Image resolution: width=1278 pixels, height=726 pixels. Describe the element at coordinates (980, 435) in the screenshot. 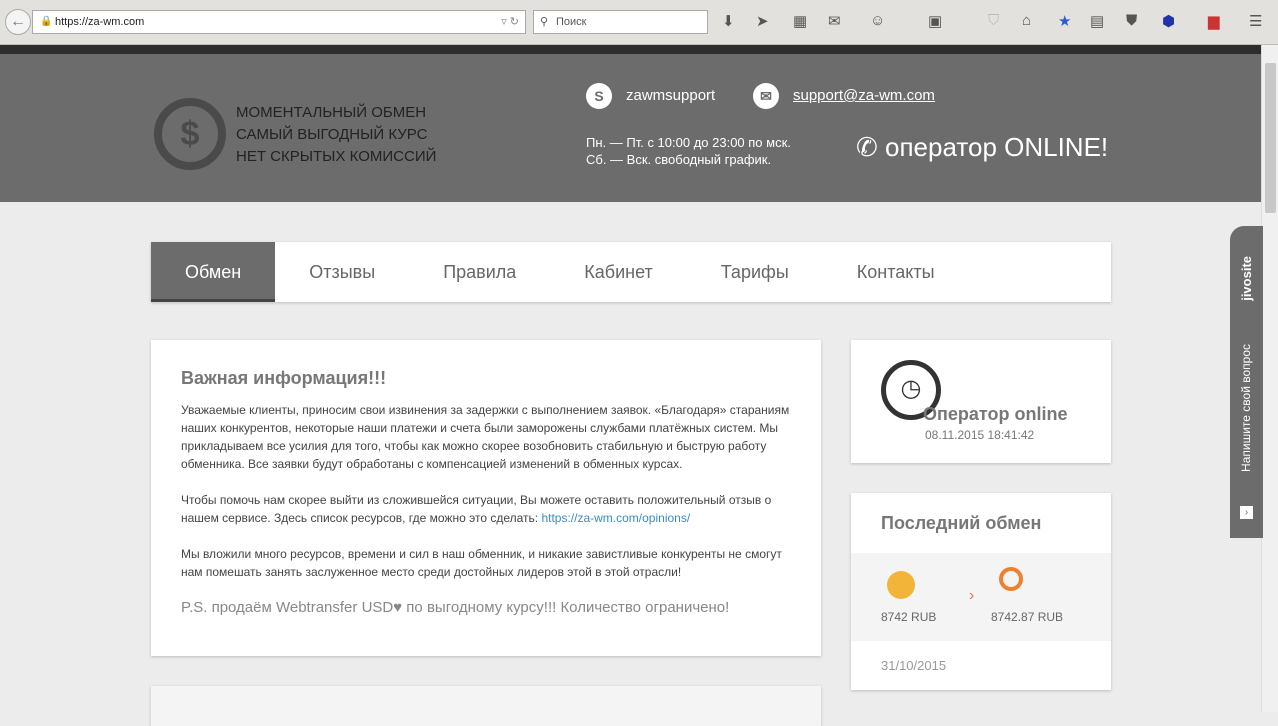

I see `operator-time: 08.11.2015 18:41:42` at that location.